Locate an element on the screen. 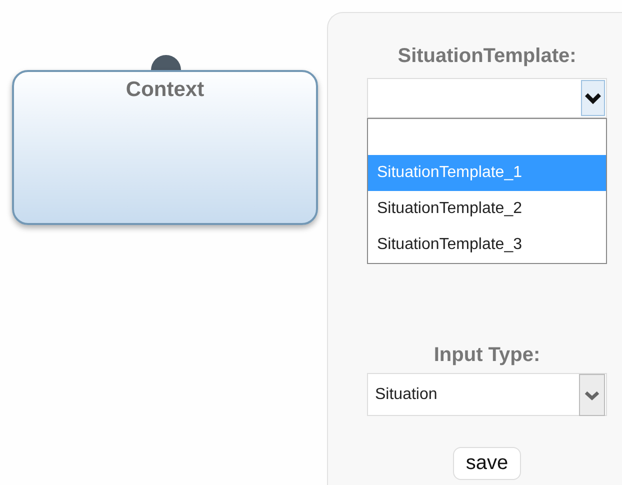 This screenshot has height=485, width=622. dropdown-option: SituationTemplate_3 is located at coordinates (487, 245).